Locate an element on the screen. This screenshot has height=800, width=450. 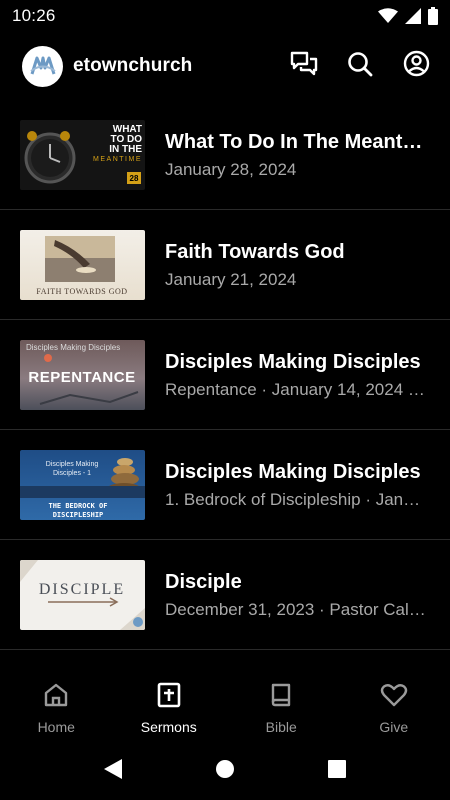
chat-icon is located at coordinates (304, 66).